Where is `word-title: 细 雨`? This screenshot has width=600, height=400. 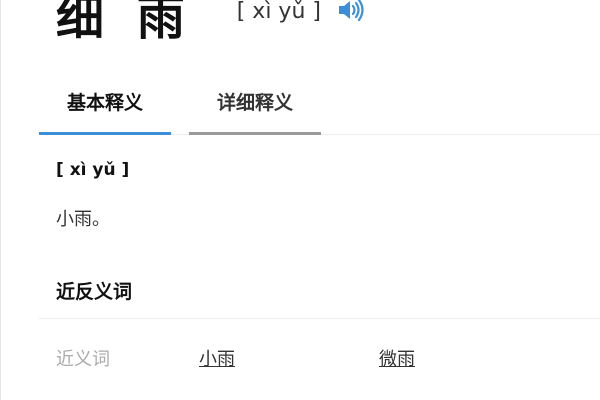
word-title: 细 雨 is located at coordinates (124, 23).